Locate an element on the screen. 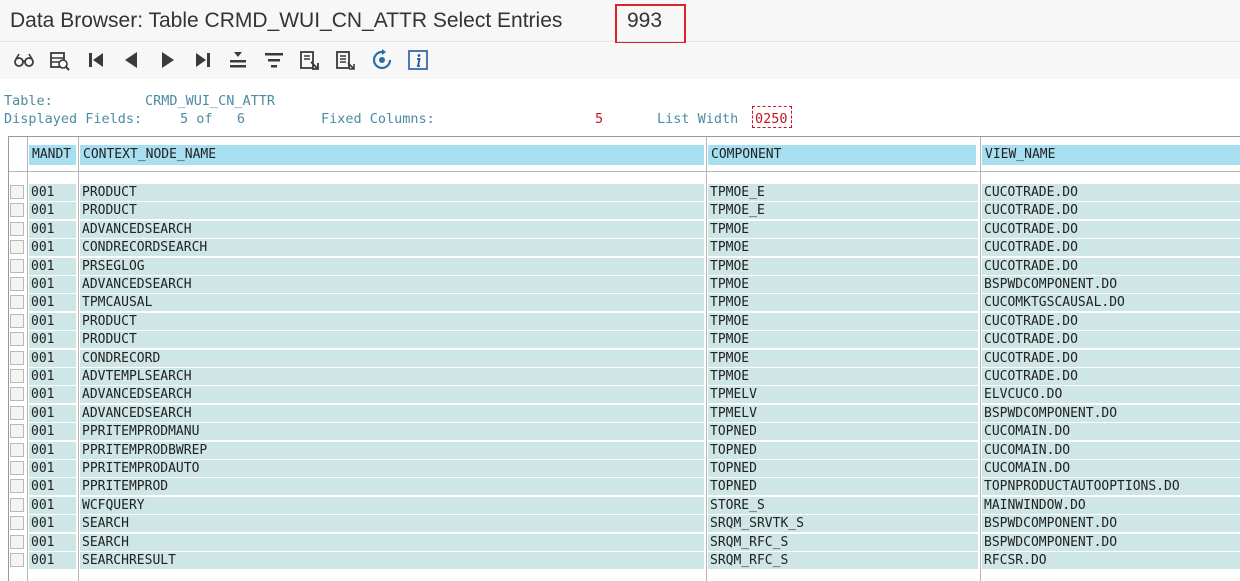 The height and width of the screenshot is (581, 1240). last-page-icon is located at coordinates (203, 60).